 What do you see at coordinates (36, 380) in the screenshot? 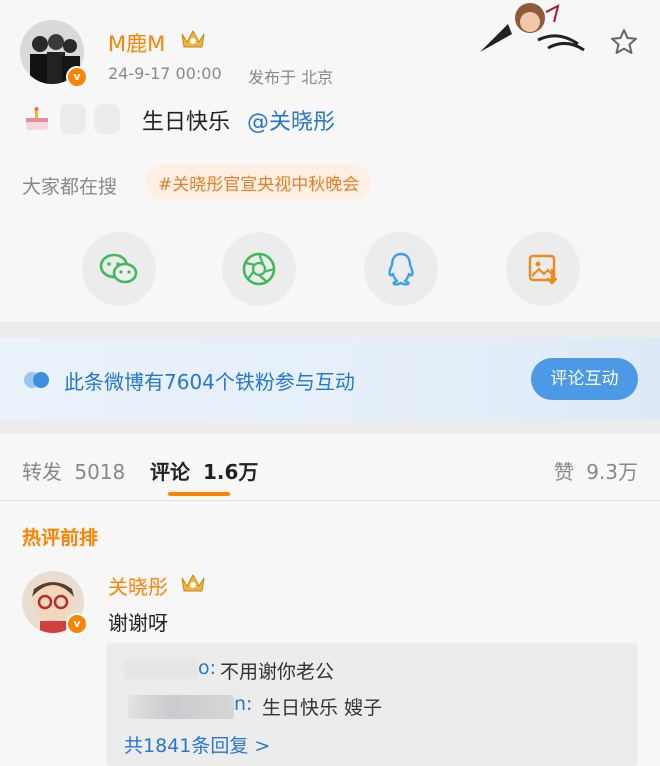
I see `fans-toggle-icon` at bounding box center [36, 380].